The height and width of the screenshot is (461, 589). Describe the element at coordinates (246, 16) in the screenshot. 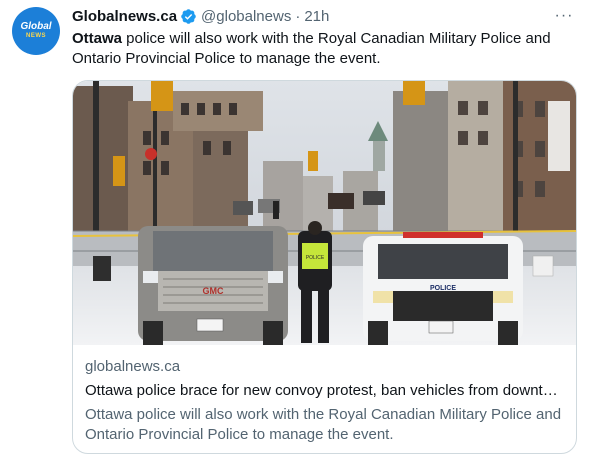

I see `handle: @globalnews` at that location.